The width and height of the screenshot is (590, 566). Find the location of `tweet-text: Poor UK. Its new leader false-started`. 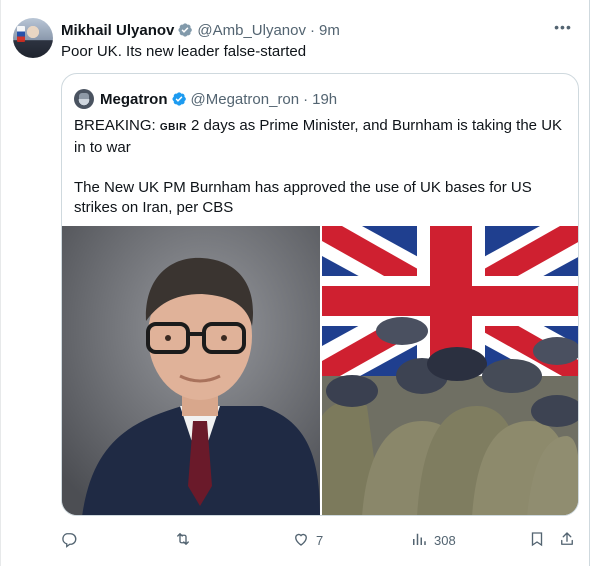

tweet-text: Poor UK. Its new leader false-started is located at coordinates (184, 51).